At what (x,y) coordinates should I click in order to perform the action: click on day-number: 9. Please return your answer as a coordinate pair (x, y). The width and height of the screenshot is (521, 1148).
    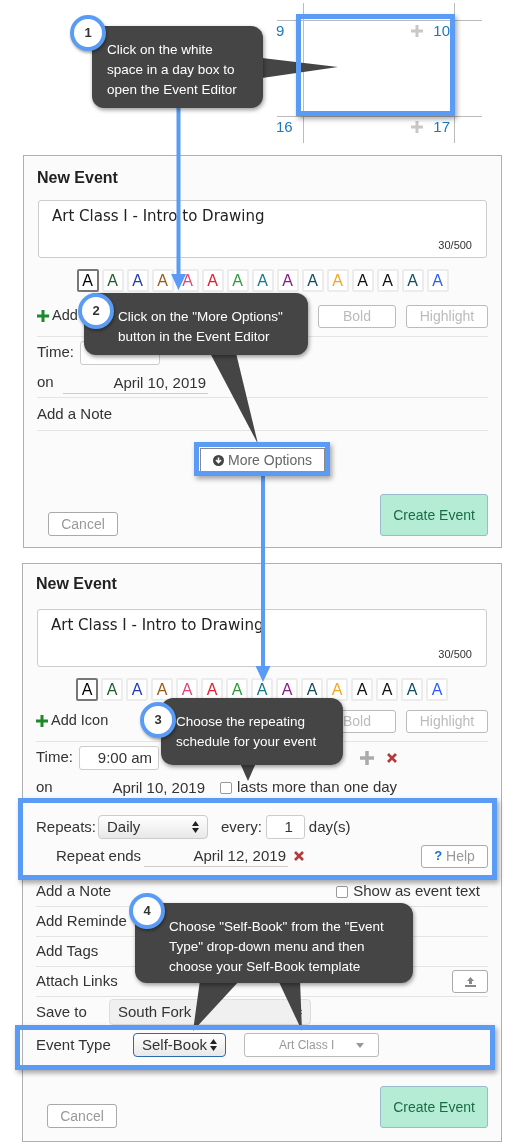
    Looking at the image, I should click on (280, 31).